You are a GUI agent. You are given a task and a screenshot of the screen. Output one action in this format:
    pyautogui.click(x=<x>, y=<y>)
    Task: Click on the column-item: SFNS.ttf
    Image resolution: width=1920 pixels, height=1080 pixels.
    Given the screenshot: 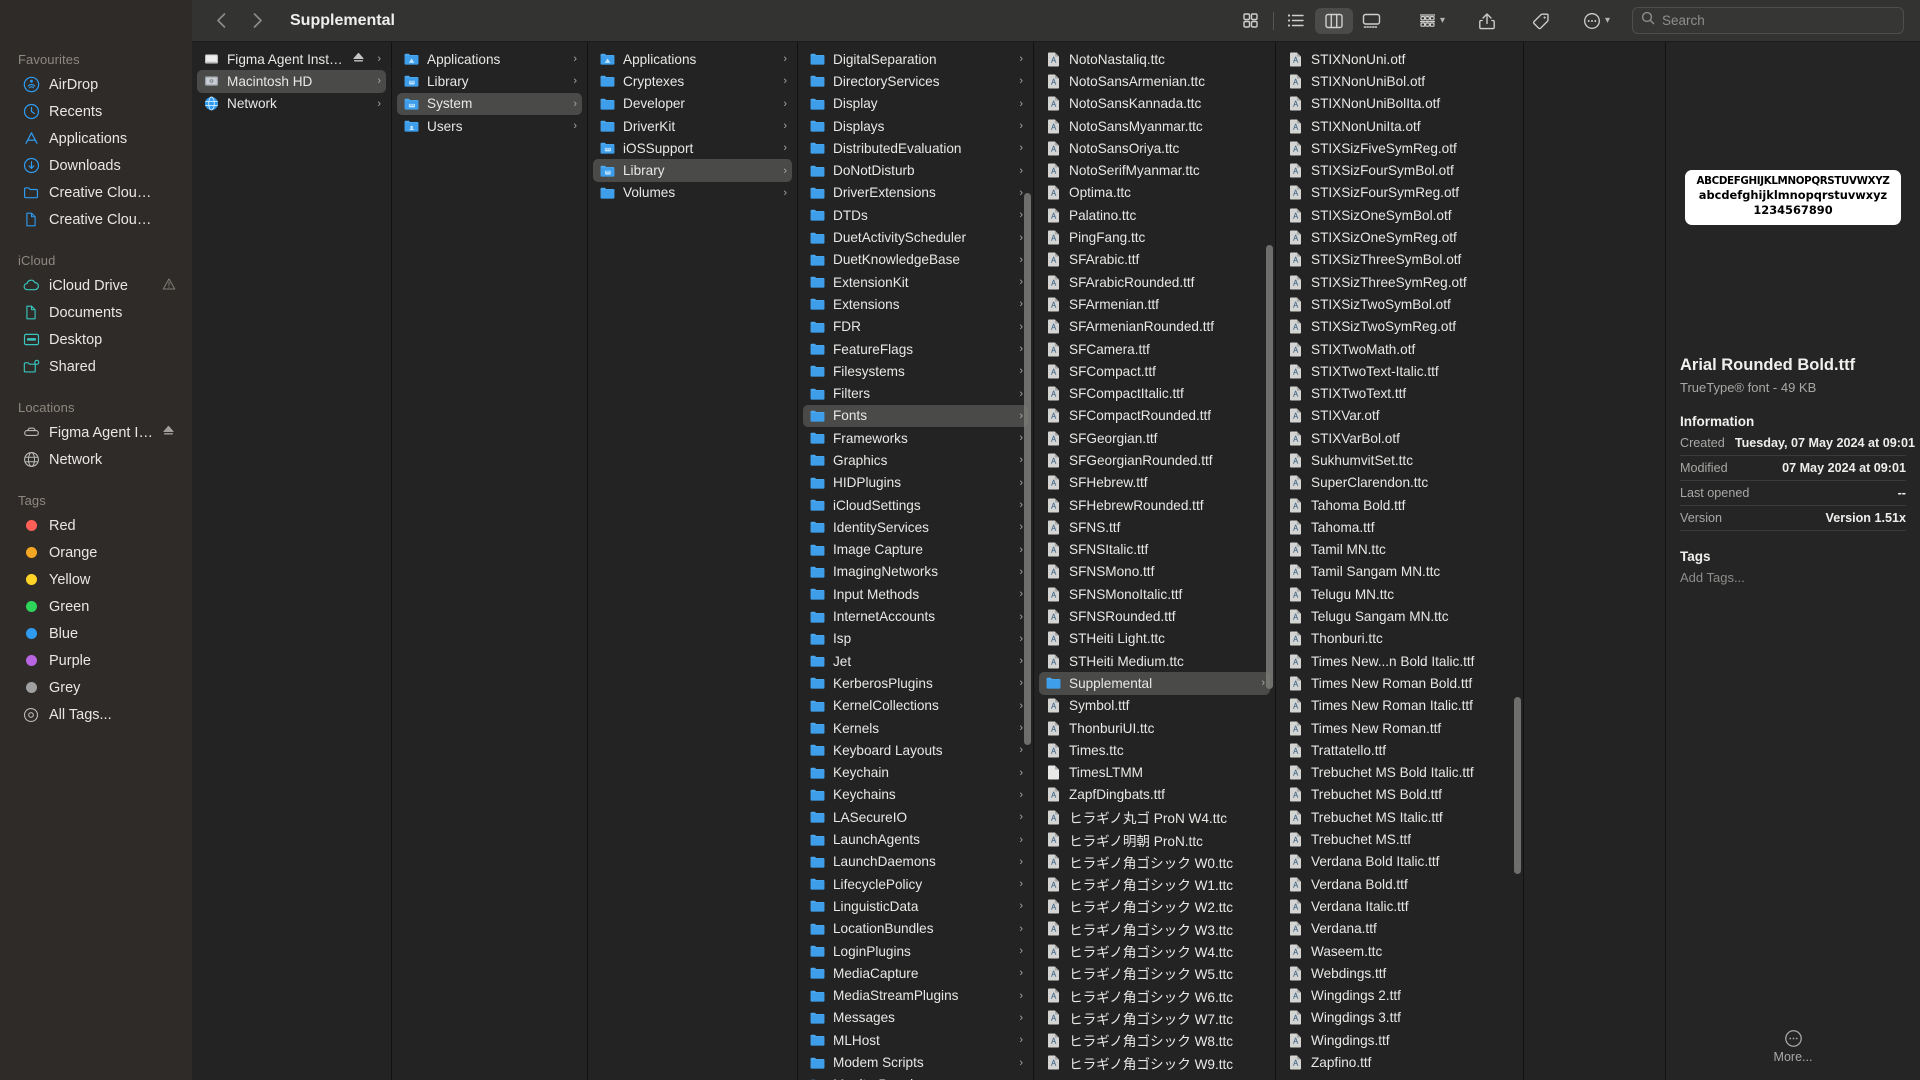 What is the action you would take?
    pyautogui.click(x=1154, y=527)
    